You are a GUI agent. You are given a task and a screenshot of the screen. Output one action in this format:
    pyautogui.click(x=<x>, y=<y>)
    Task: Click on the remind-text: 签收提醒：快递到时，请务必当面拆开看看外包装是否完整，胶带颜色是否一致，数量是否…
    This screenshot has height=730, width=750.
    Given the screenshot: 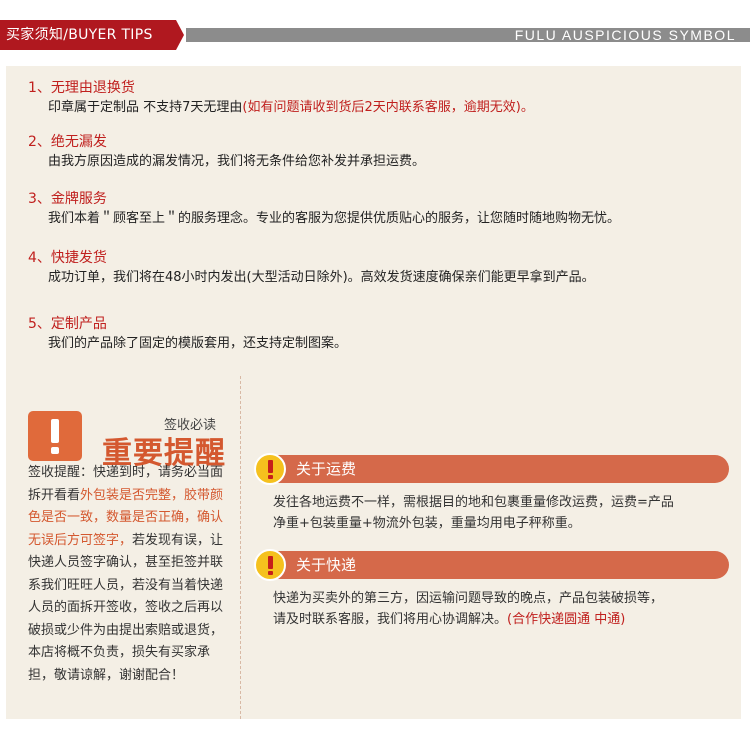 What is the action you would take?
    pyautogui.click(x=130, y=574)
    